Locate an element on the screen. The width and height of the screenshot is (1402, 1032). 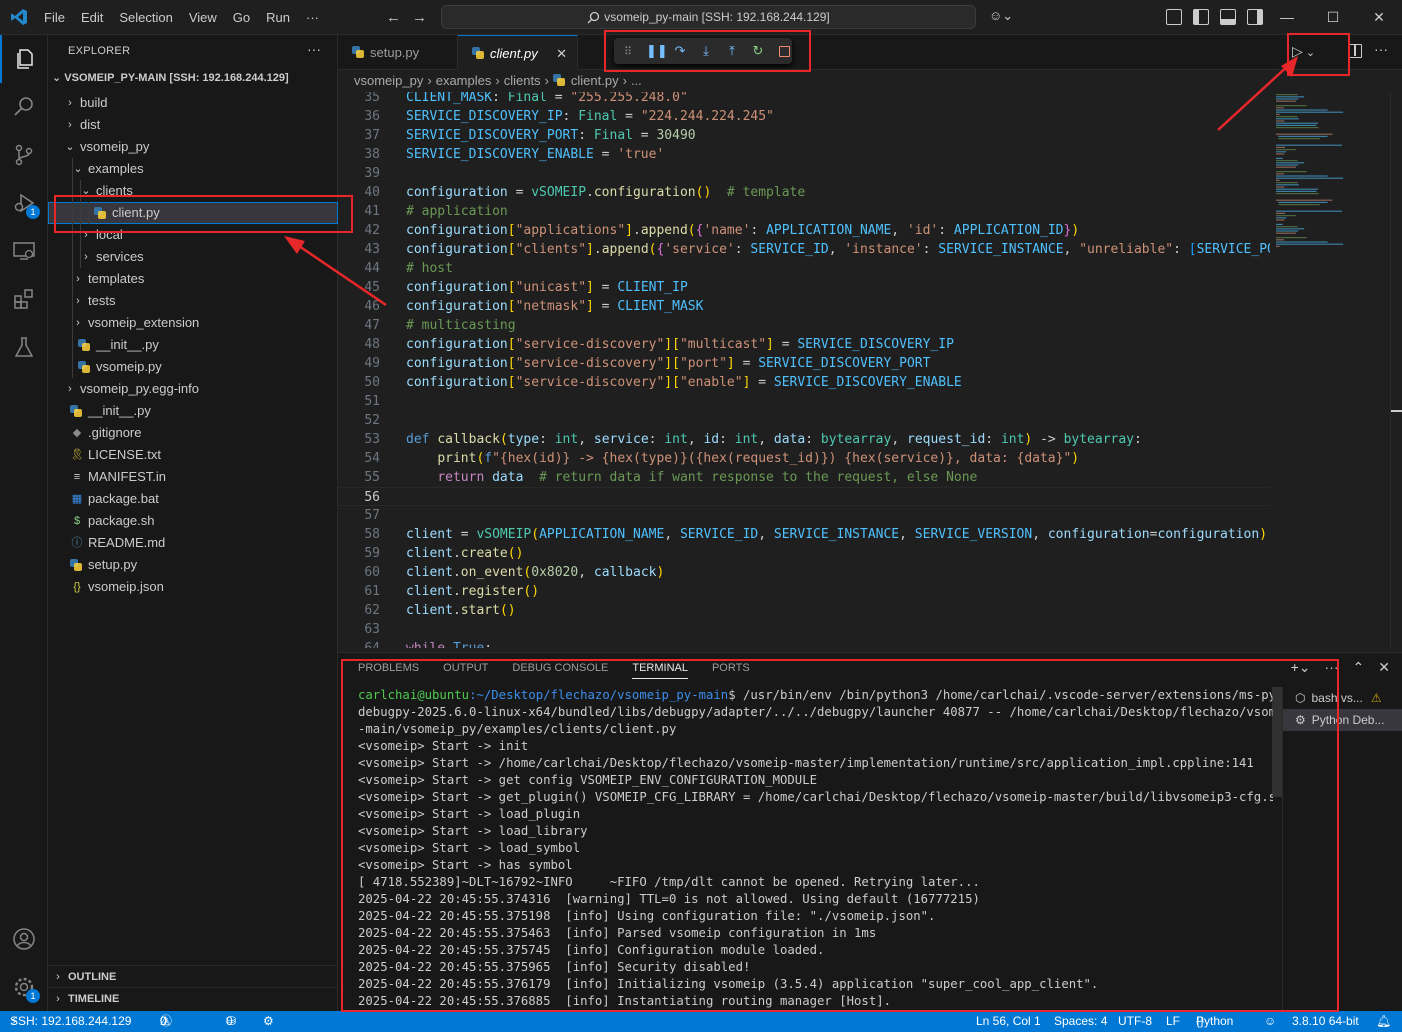
command-center: vsomeip_py-main [SSH: 192.168.244.129] is located at coordinates (708, 17).